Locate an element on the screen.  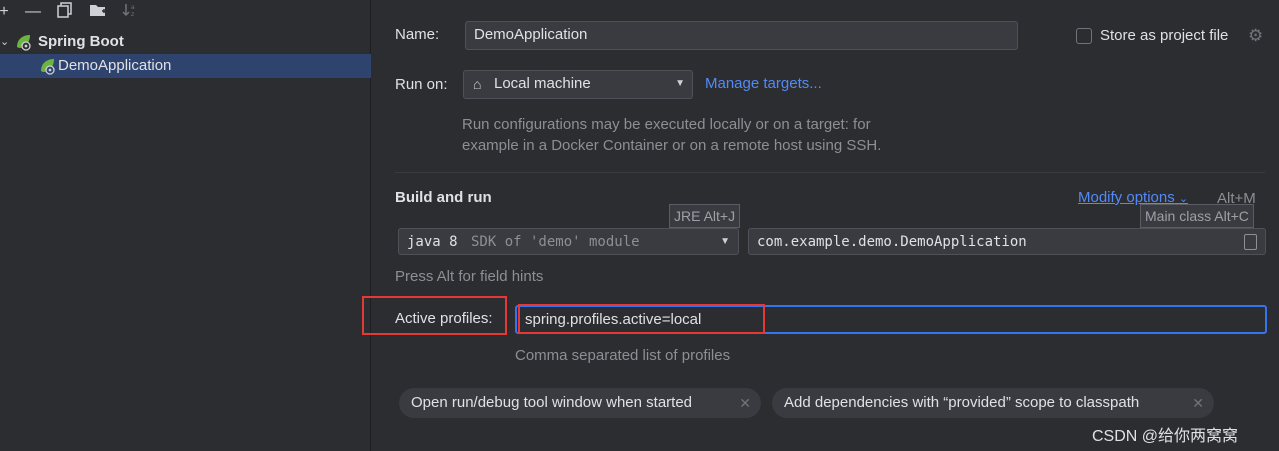
copy-icon is located at coordinates (65, 12).